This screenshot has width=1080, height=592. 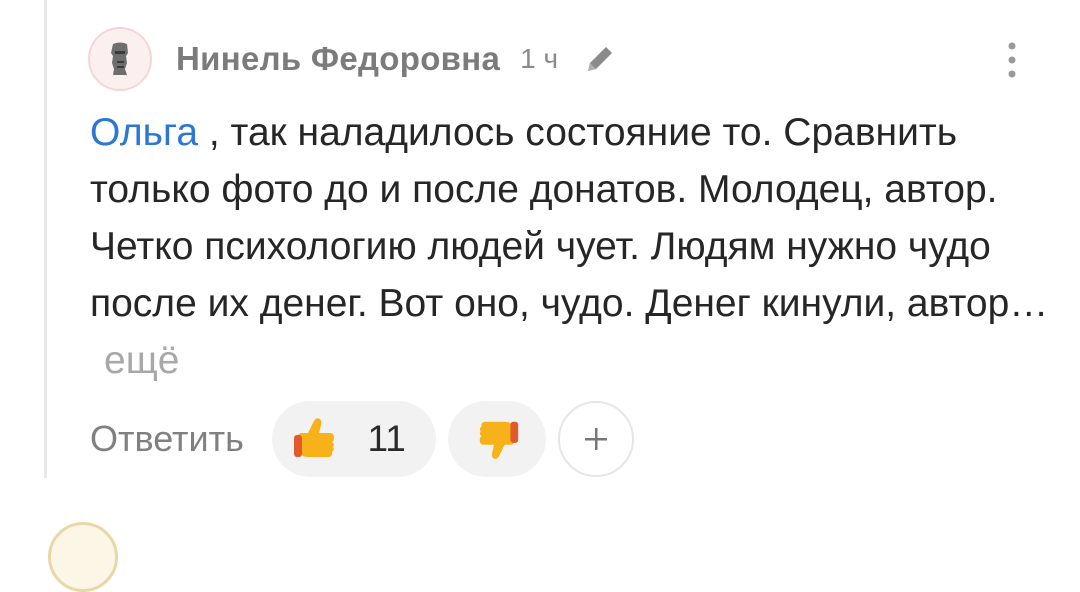 What do you see at coordinates (600, 59) in the screenshot?
I see `pencil-icon` at bounding box center [600, 59].